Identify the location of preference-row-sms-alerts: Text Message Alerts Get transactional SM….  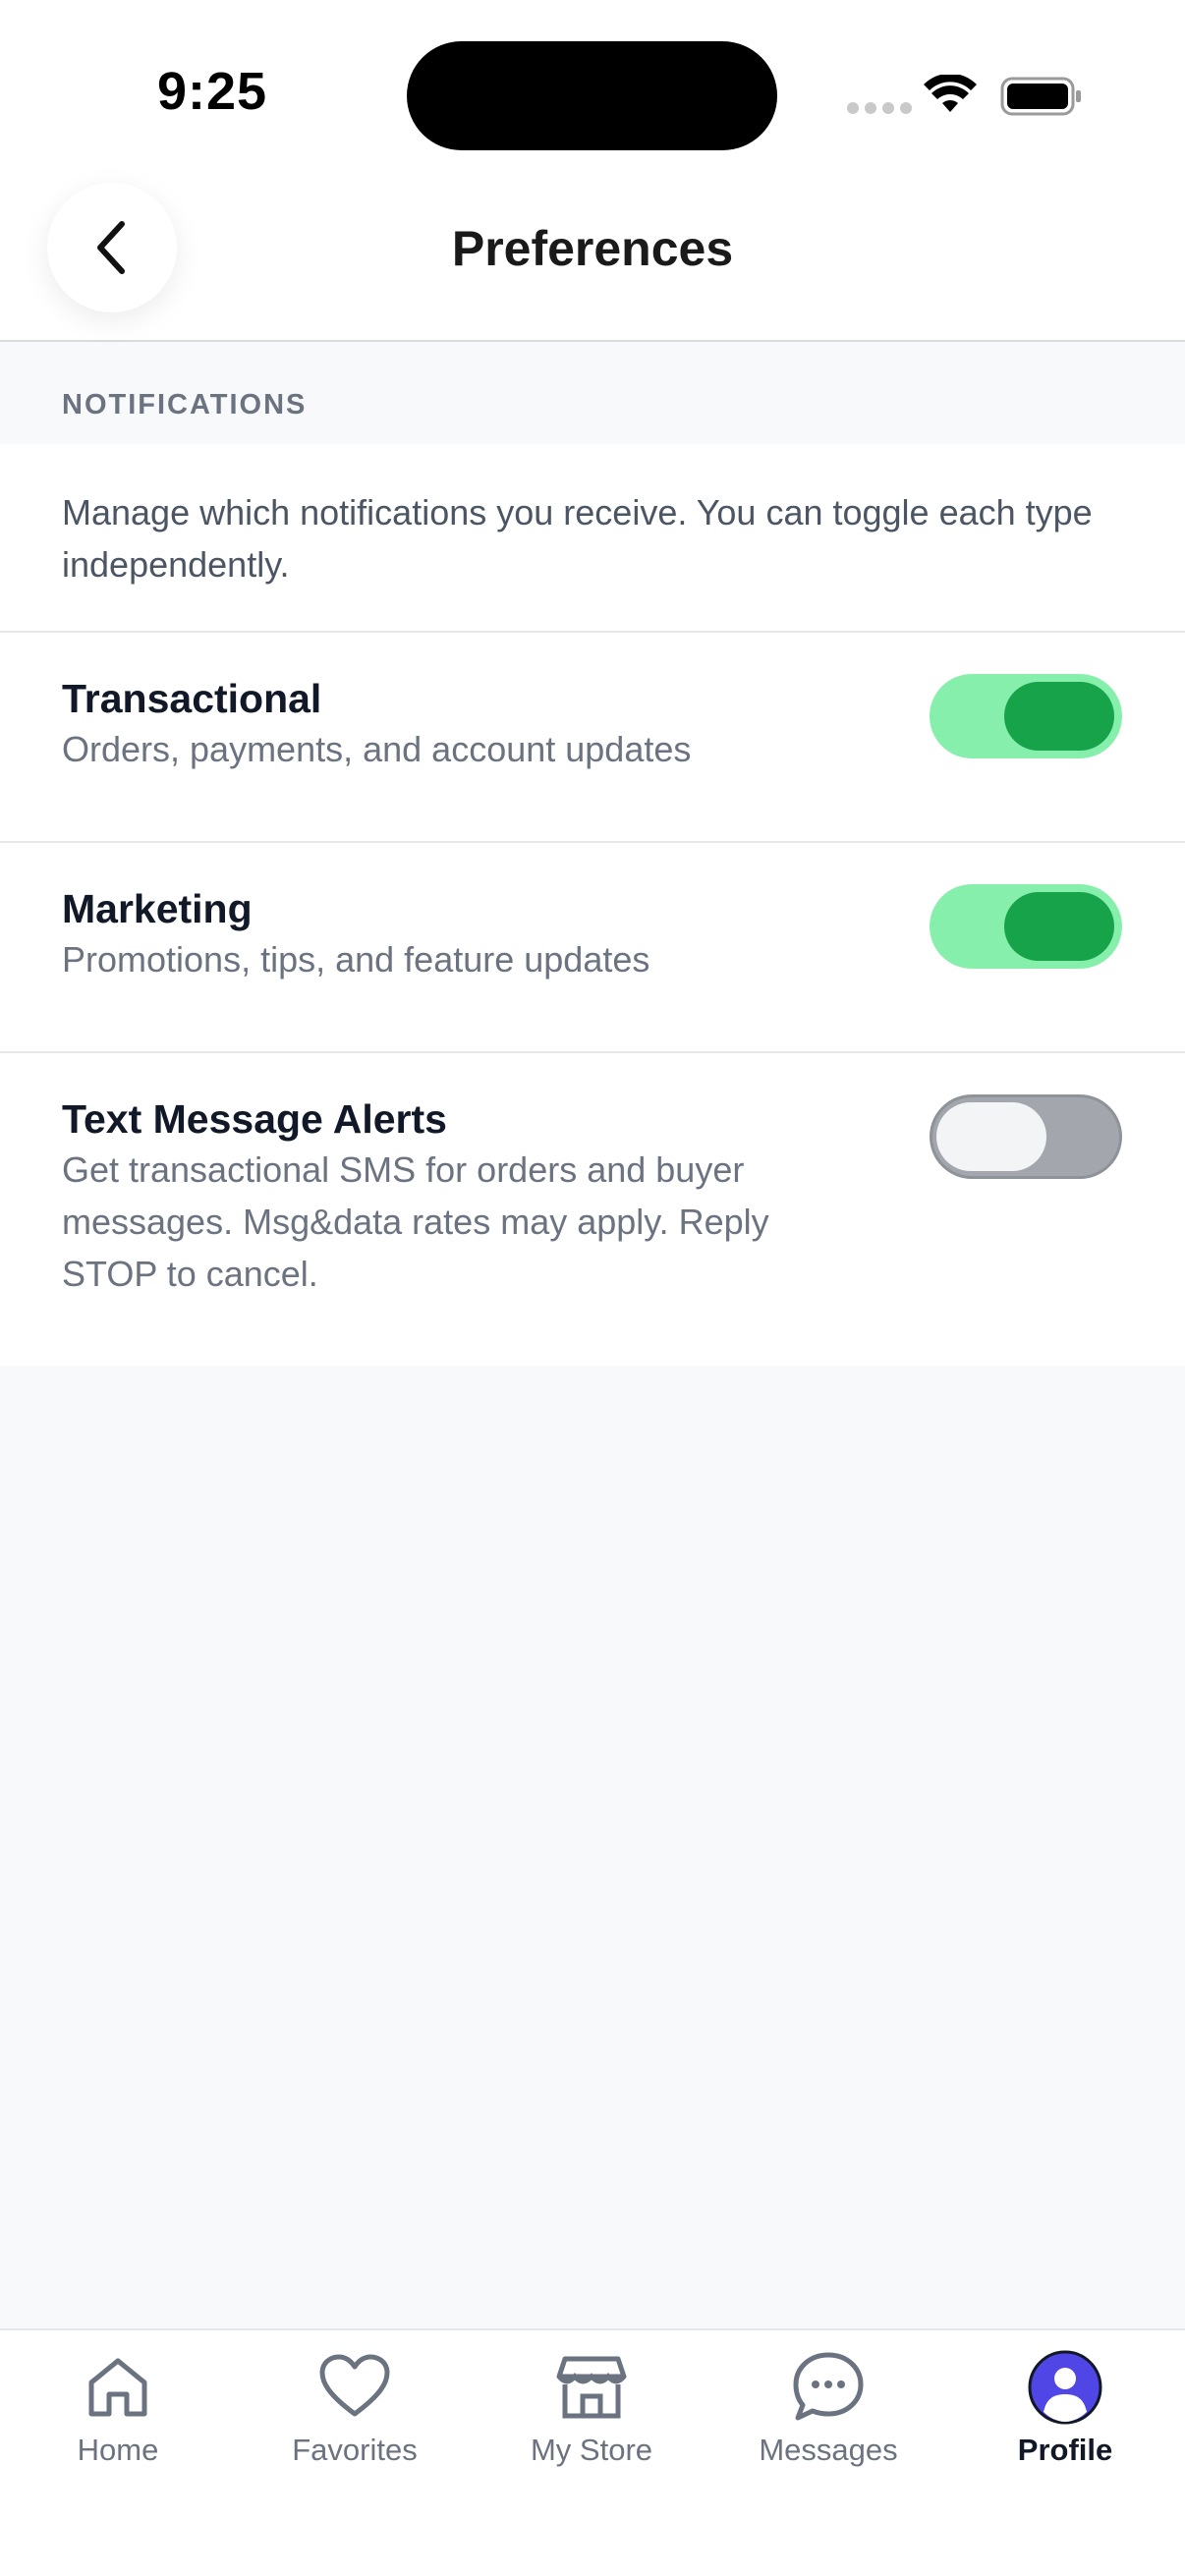
(592, 1209).